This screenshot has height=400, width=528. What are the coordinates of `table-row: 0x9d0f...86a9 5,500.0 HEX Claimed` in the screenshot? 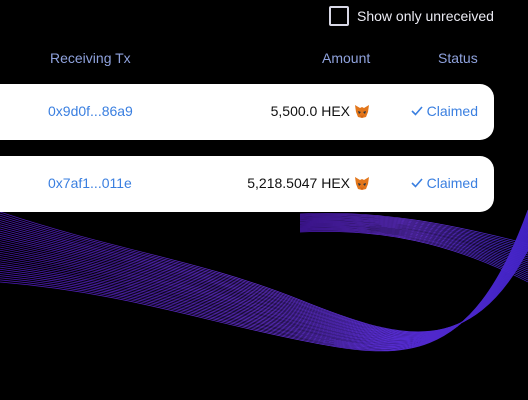 It's located at (247, 112).